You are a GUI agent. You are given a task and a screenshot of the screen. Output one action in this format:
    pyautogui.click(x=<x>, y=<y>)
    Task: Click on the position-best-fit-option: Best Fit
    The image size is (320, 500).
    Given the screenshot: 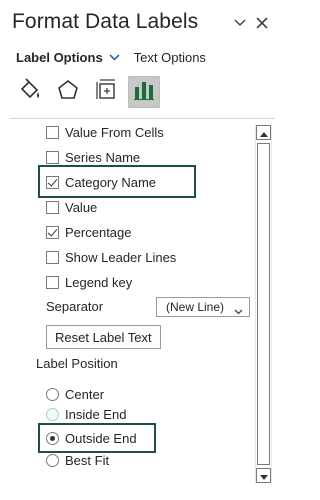 What is the action you would take?
    pyautogui.click(x=77, y=460)
    